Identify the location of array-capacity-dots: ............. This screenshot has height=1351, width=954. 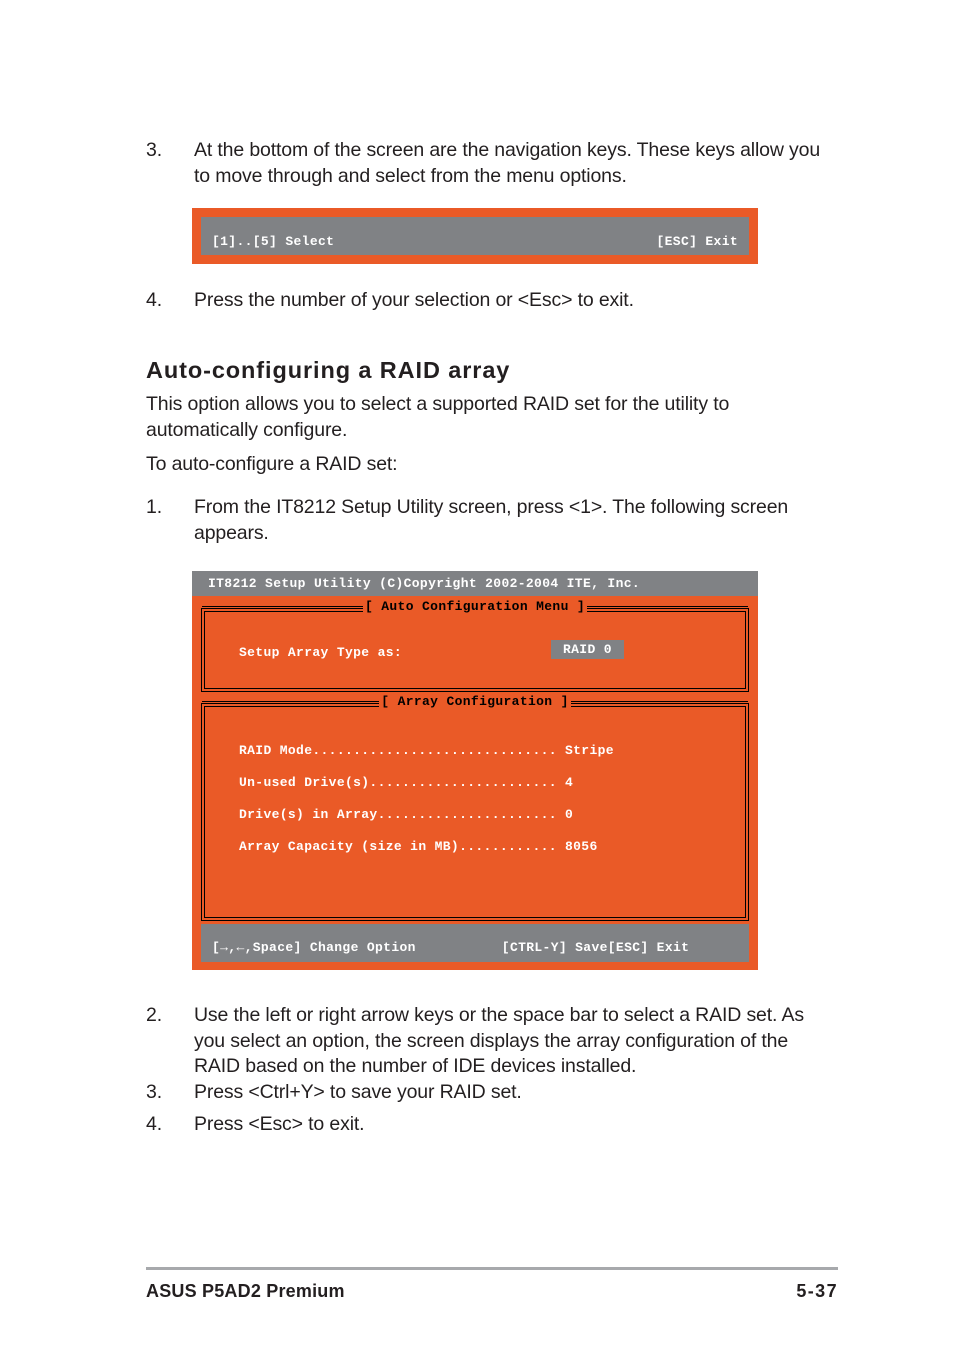
(508, 846).